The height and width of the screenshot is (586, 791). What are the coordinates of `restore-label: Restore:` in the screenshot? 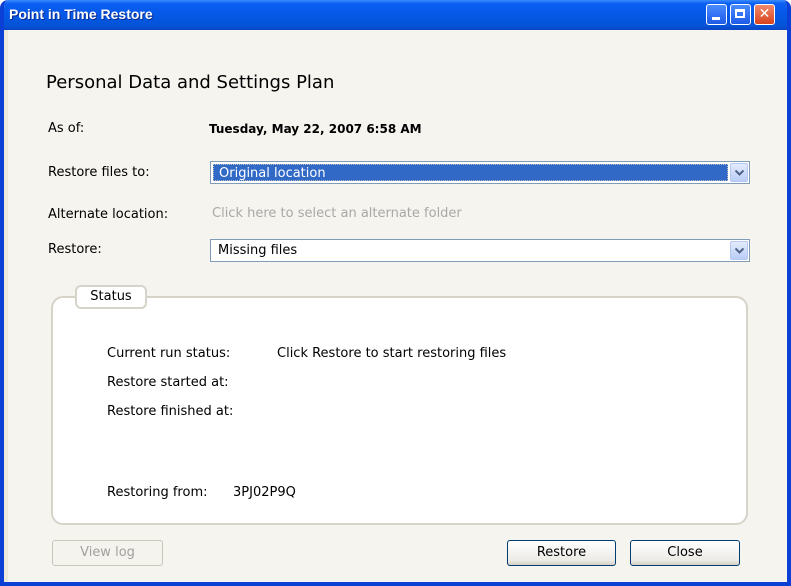 It's located at (75, 249).